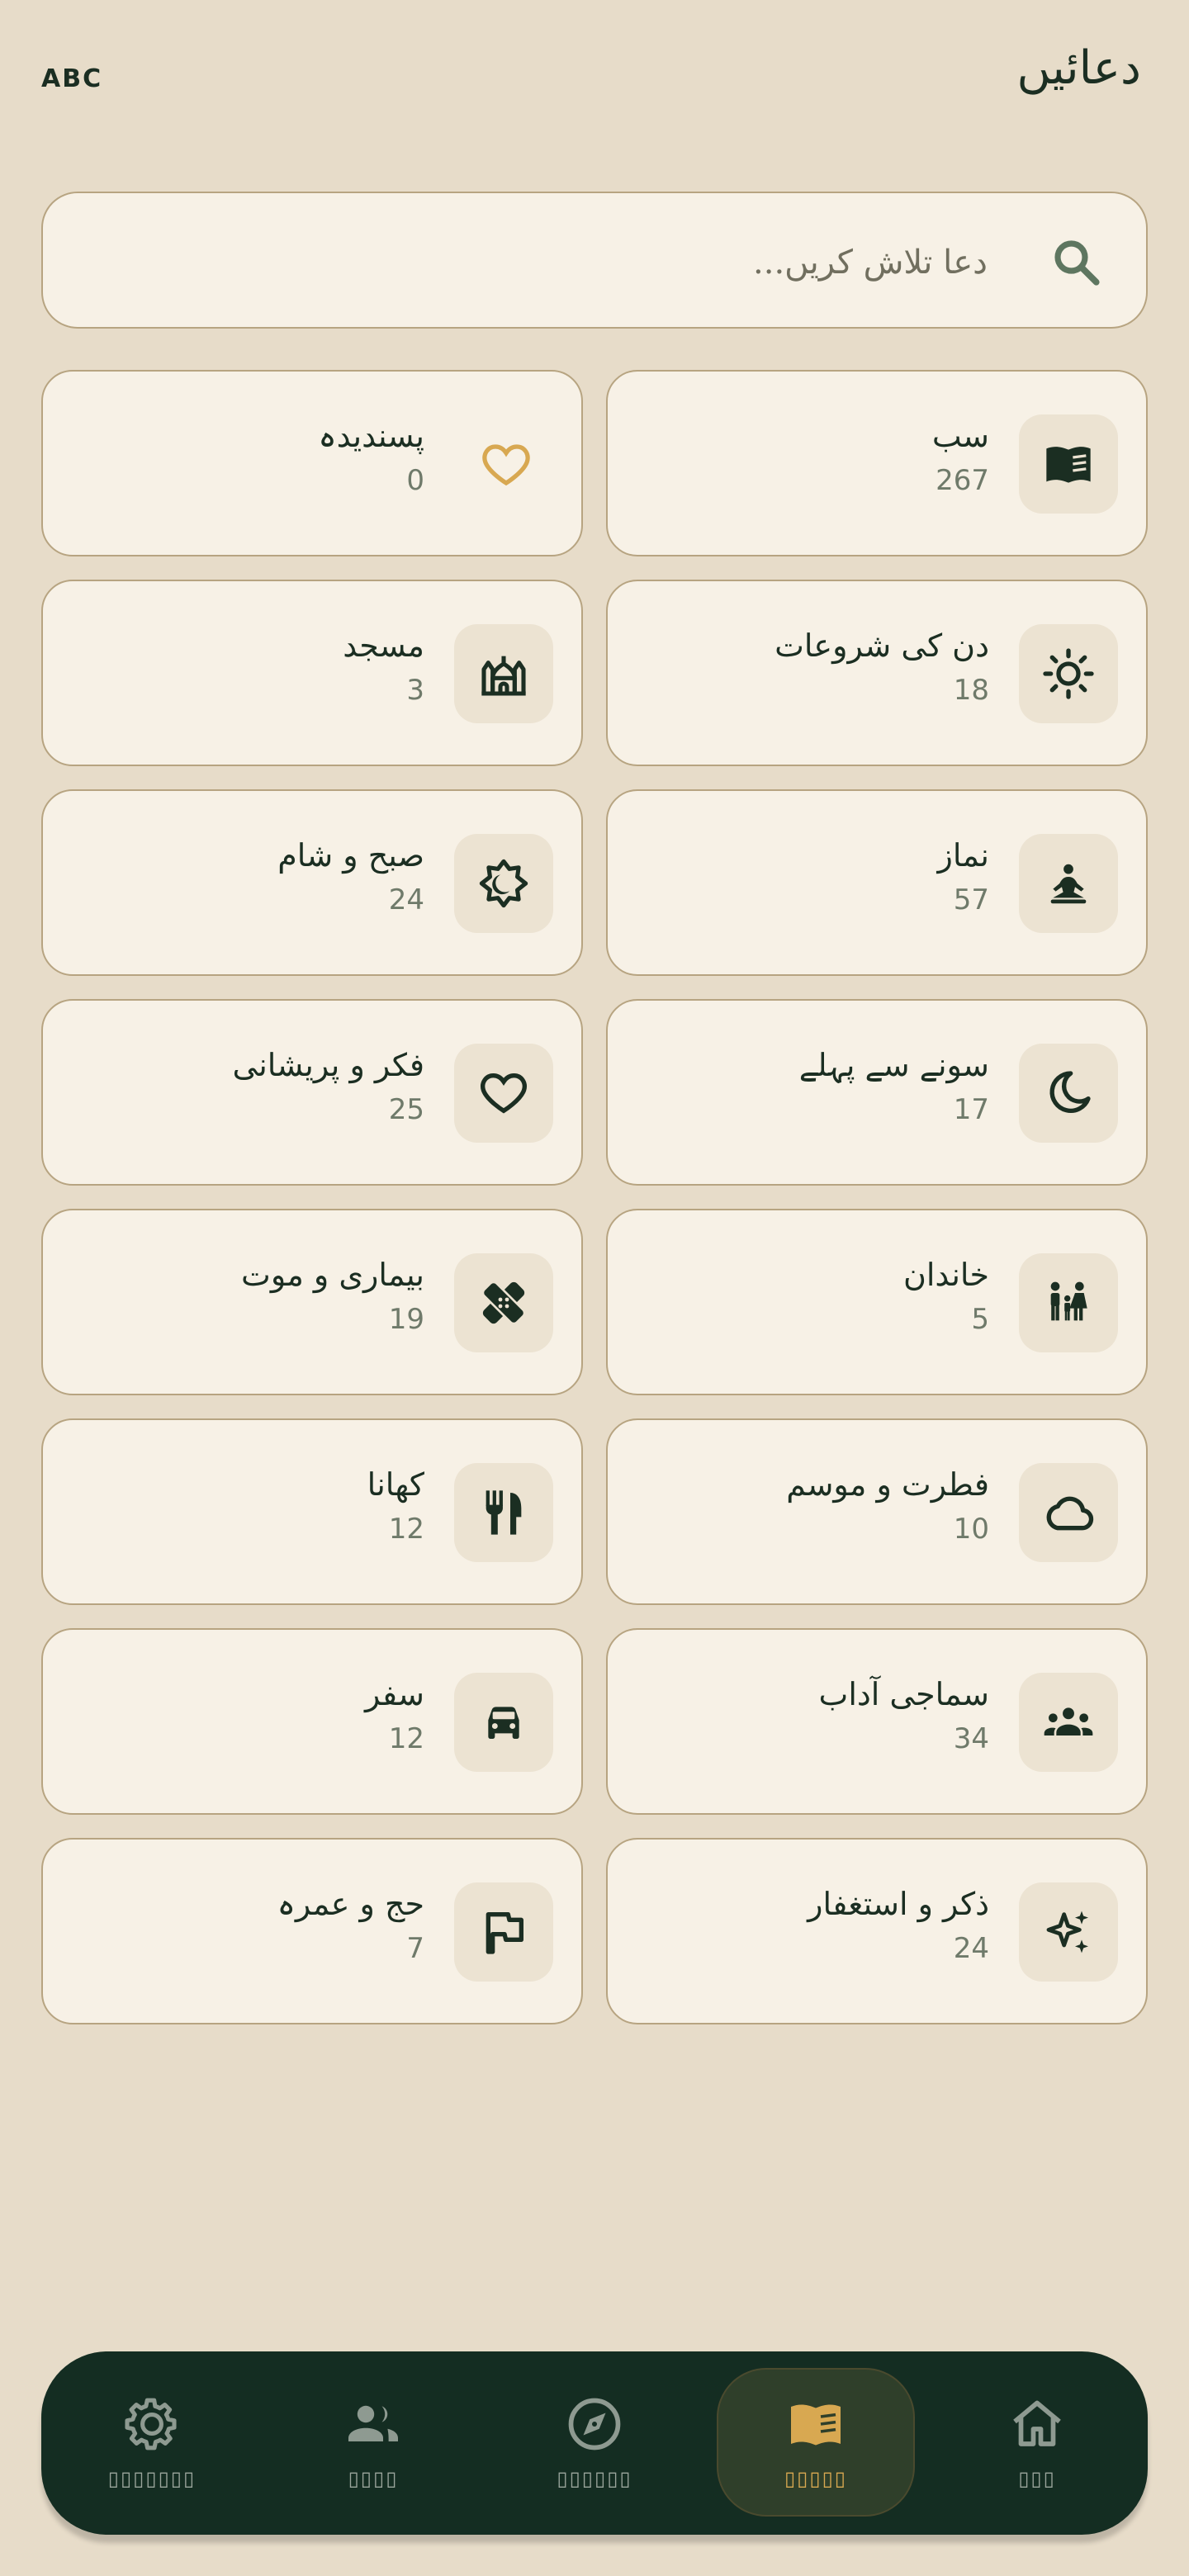 This screenshot has height=2576, width=1189. I want to click on nav-item-explore: ▯▯▯▯▯▯, so click(594, 2443).